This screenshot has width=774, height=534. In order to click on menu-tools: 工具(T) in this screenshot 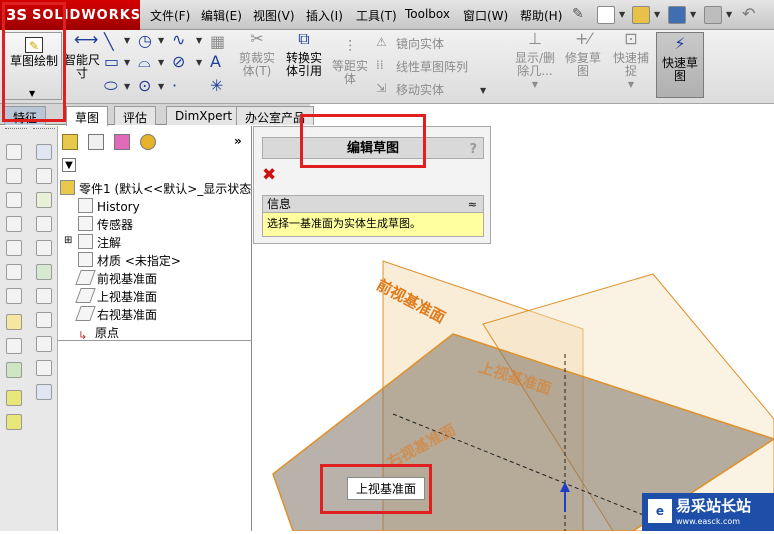, I will do `click(376, 15)`.